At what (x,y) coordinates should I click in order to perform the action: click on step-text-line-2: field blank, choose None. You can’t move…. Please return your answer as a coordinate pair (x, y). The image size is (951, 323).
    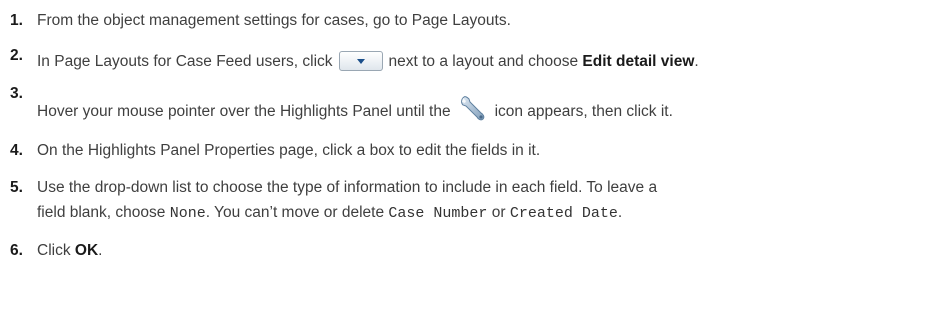
    Looking at the image, I should click on (329, 213).